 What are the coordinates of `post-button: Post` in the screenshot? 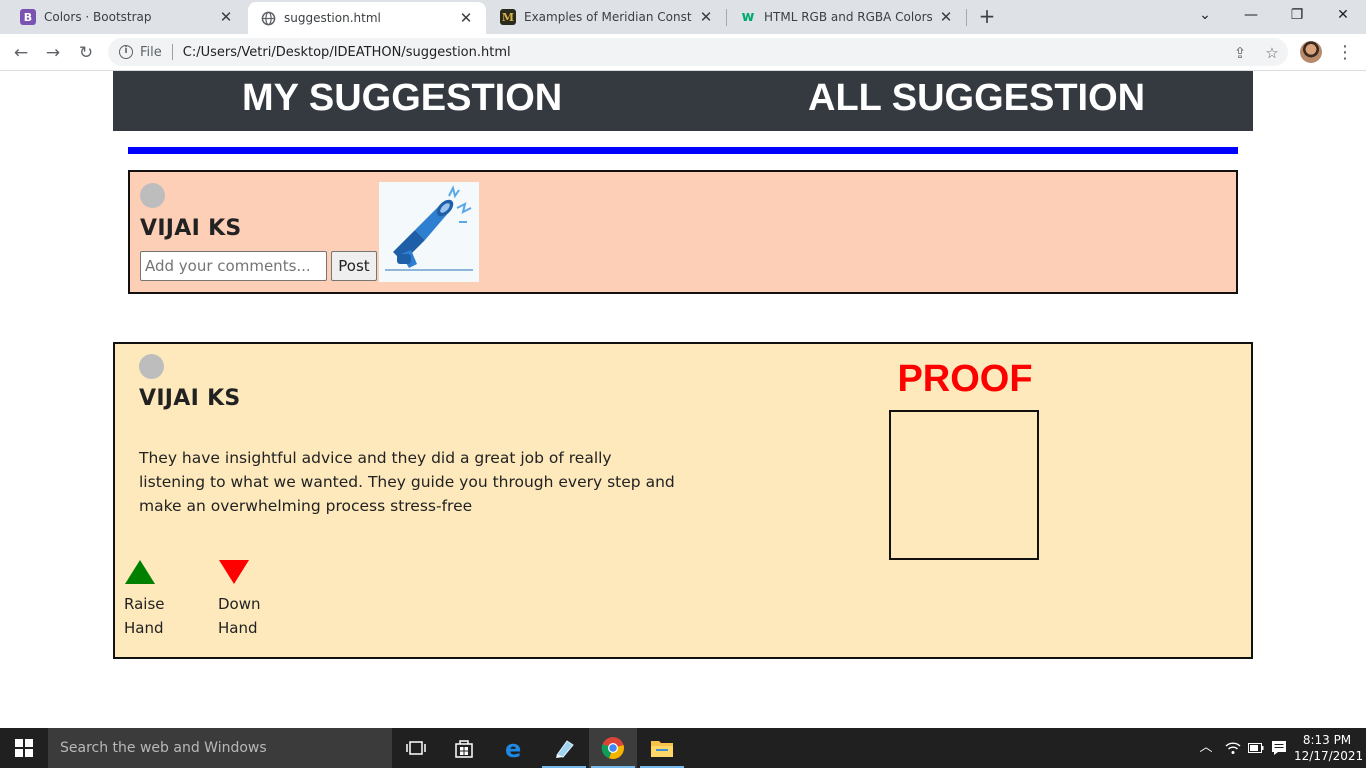 It's located at (354, 266).